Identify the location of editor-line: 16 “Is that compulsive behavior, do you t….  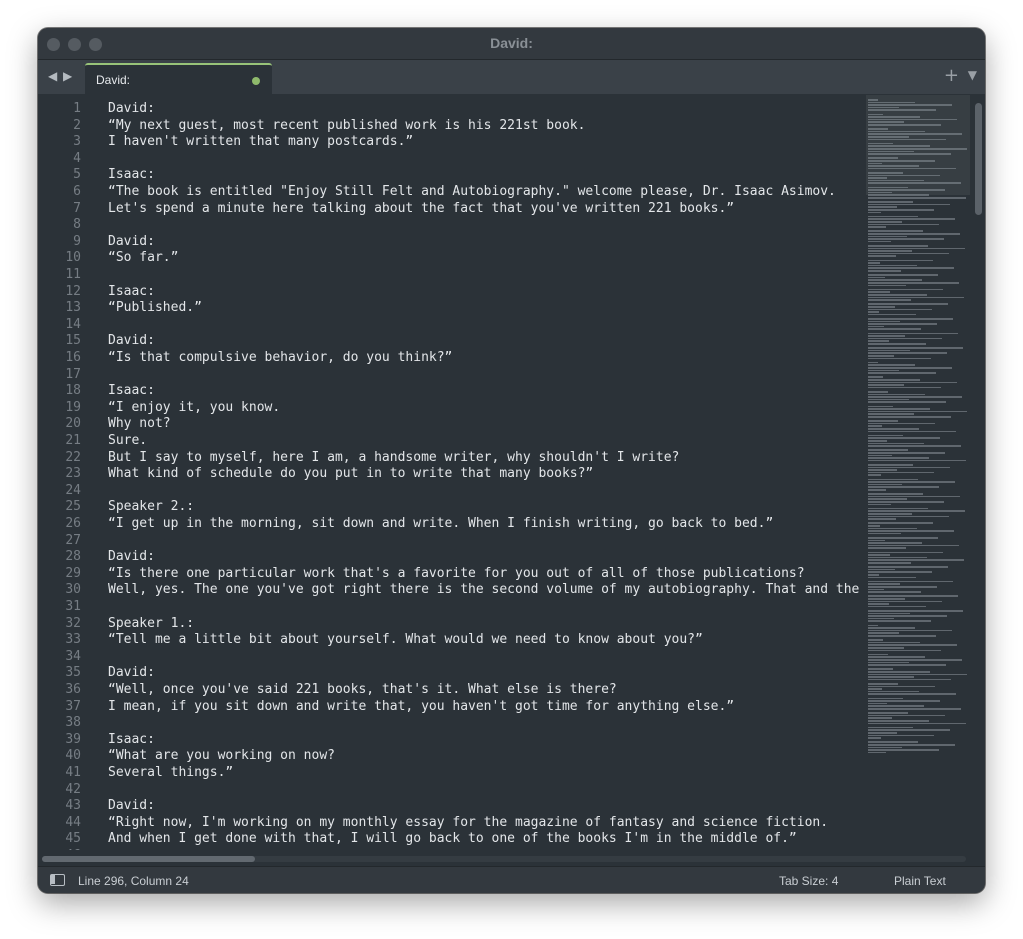
(451, 358).